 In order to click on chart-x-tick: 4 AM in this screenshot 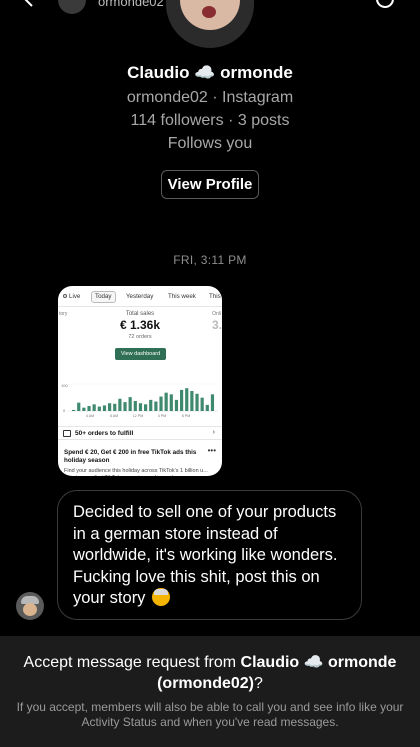, I will do `click(90, 416)`.